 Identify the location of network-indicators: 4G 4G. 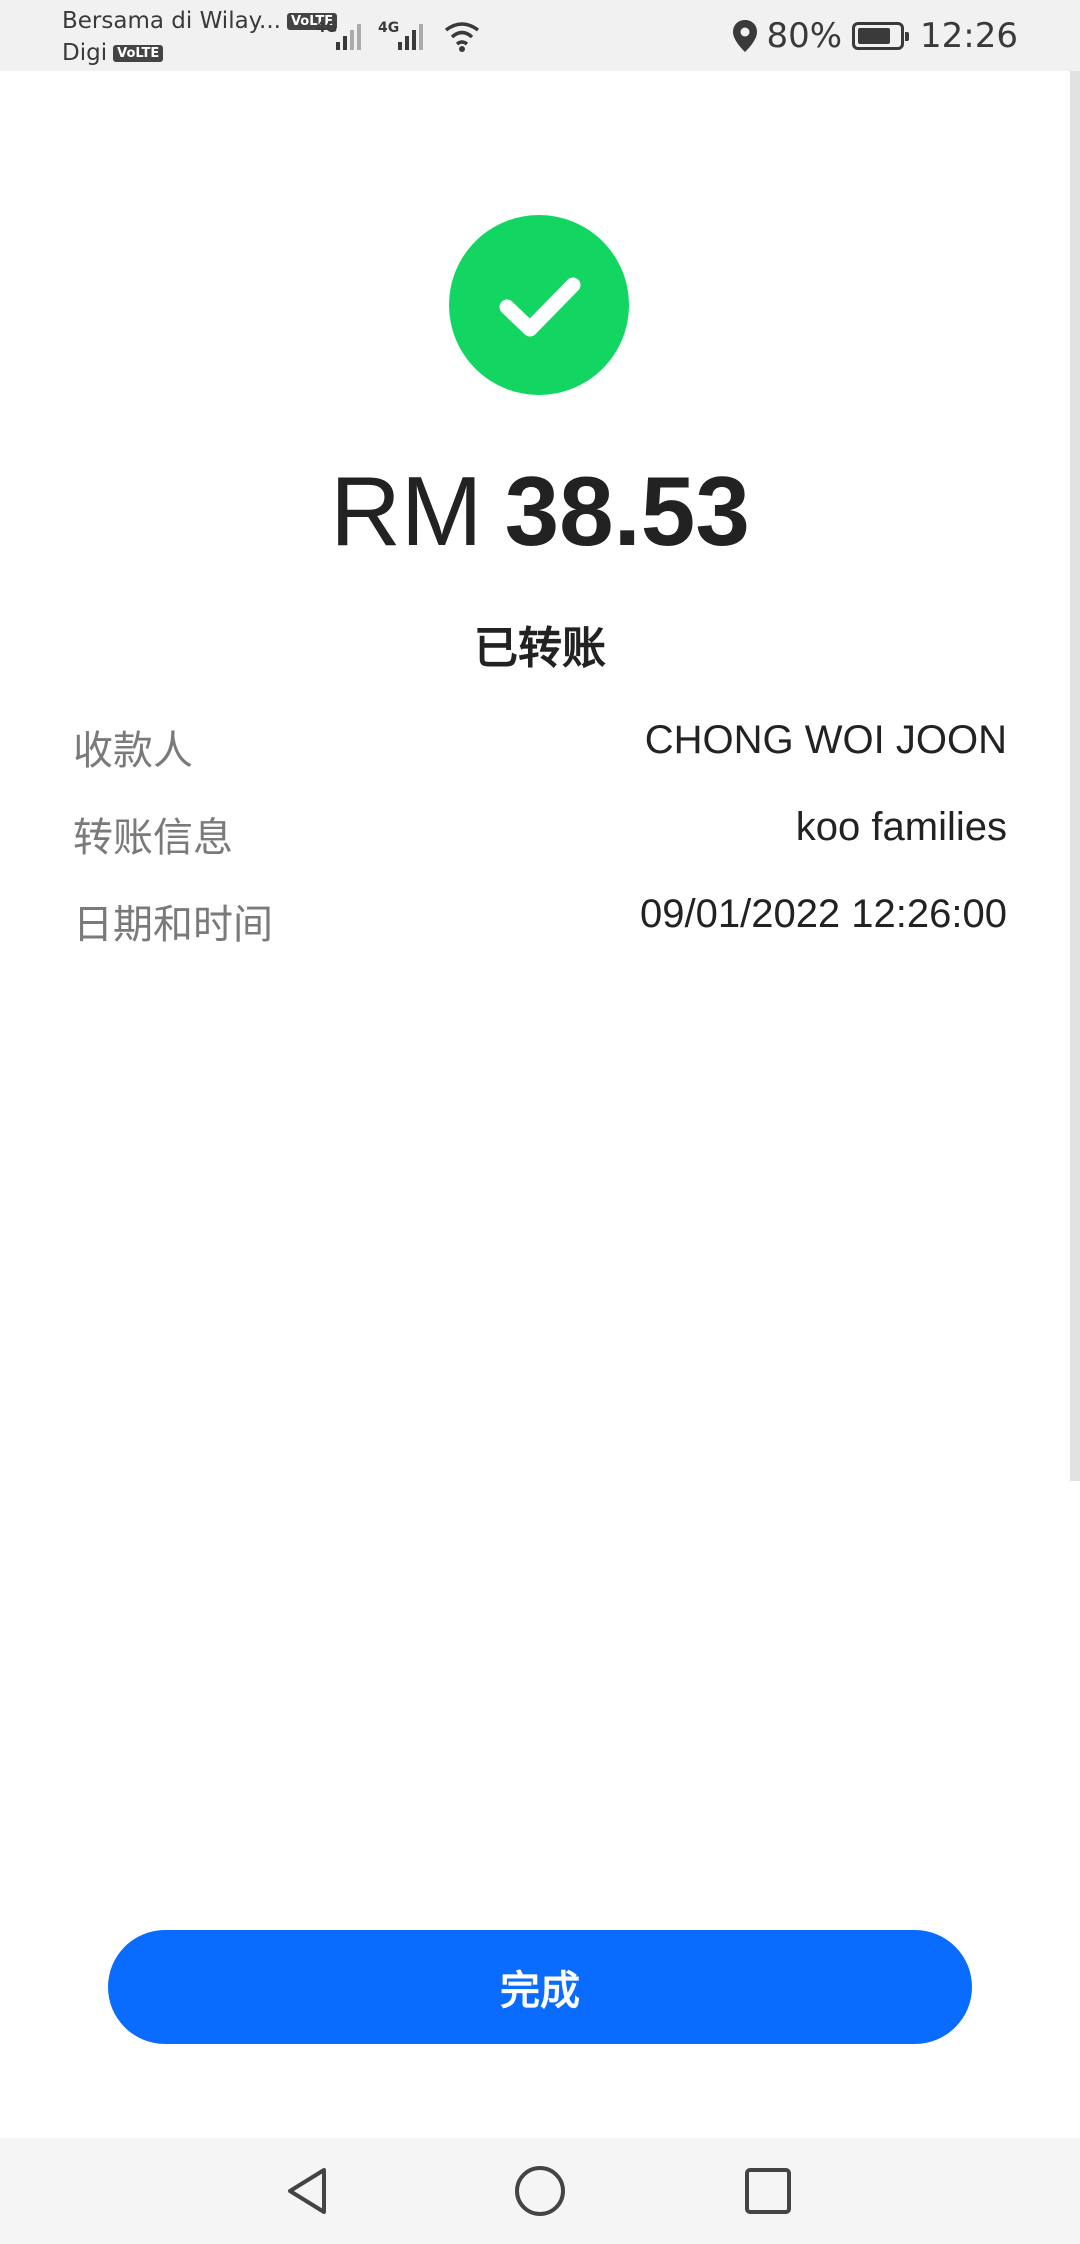
(401, 34).